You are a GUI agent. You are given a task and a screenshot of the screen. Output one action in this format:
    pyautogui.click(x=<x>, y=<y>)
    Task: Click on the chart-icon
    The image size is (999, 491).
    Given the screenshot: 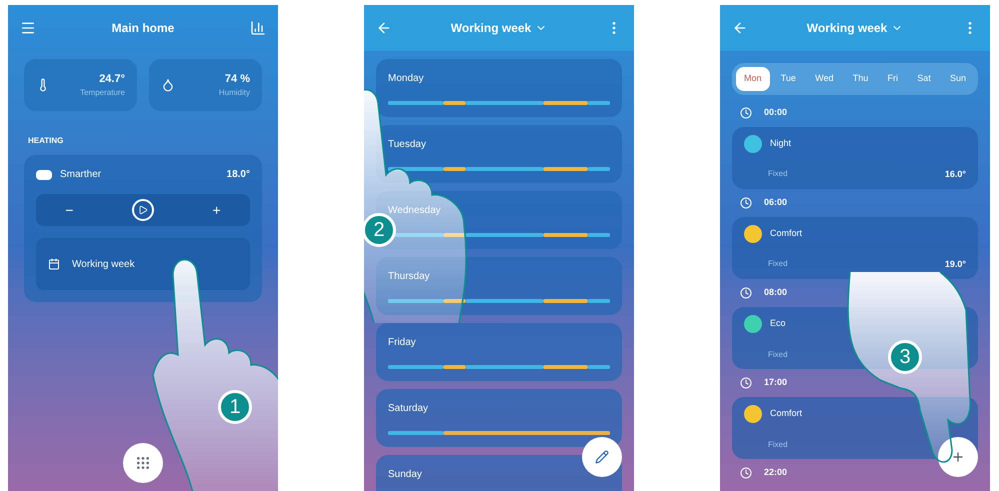 What is the action you would take?
    pyautogui.click(x=258, y=28)
    